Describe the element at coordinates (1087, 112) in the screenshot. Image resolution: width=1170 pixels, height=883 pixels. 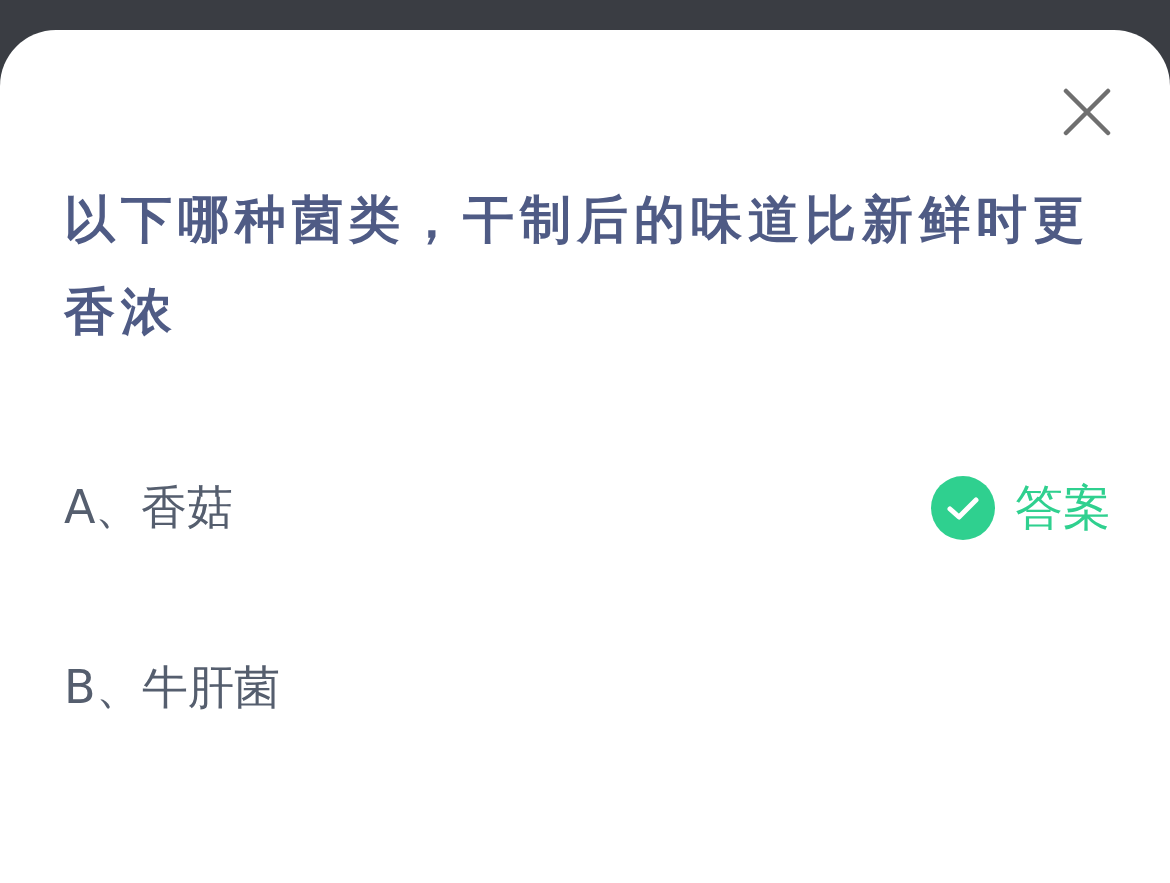
I see `close-icon` at that location.